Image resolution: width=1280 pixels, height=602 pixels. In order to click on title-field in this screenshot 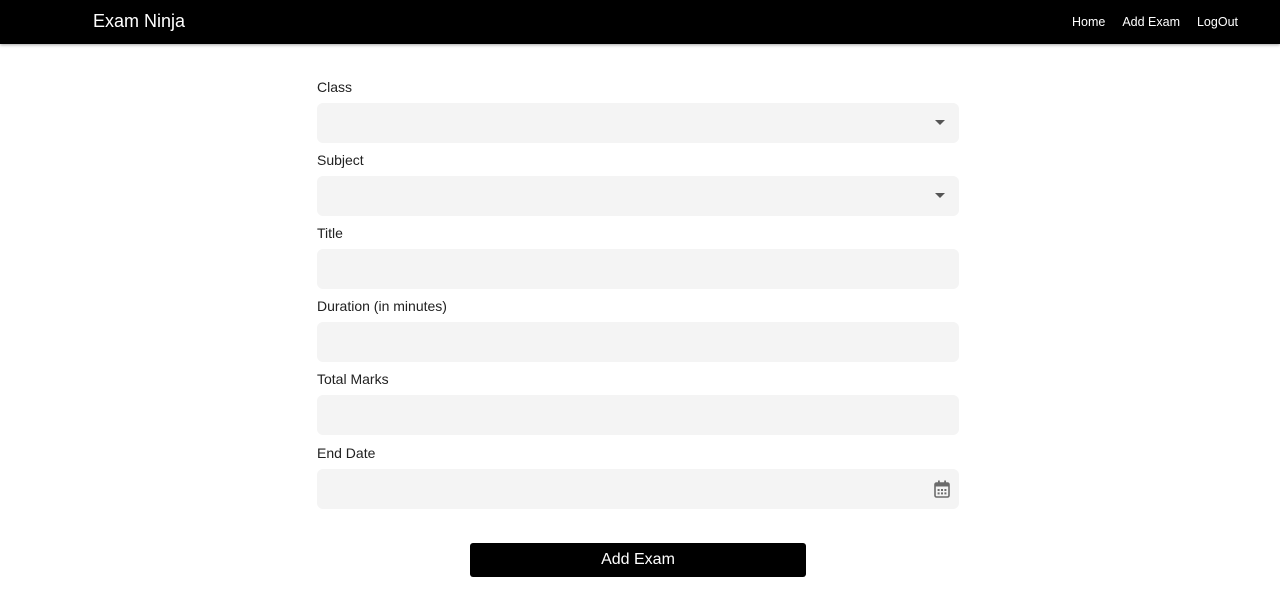, I will do `click(638, 269)`.